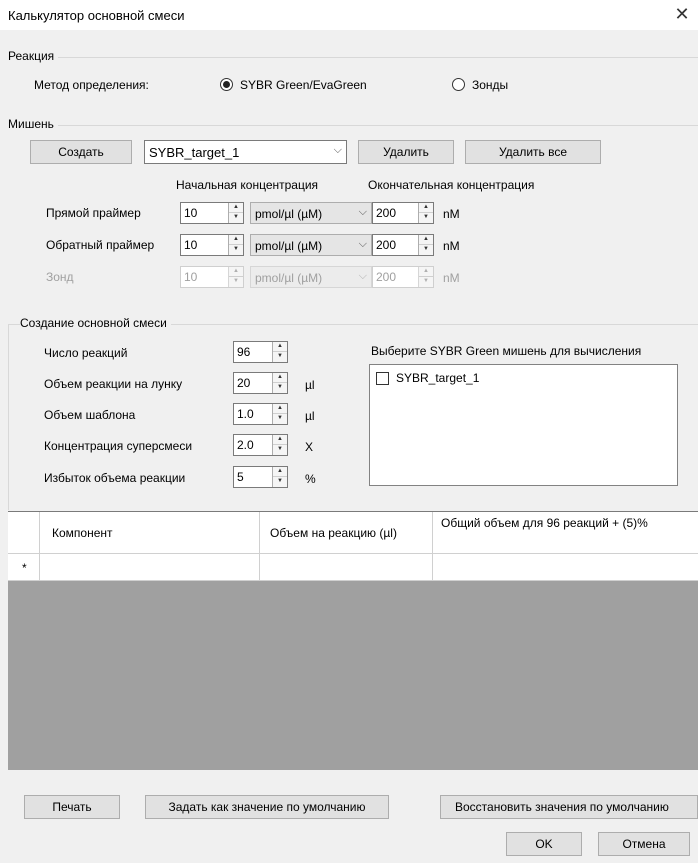 The width and height of the screenshot is (698, 863). I want to click on table-row: *, so click(353, 567).